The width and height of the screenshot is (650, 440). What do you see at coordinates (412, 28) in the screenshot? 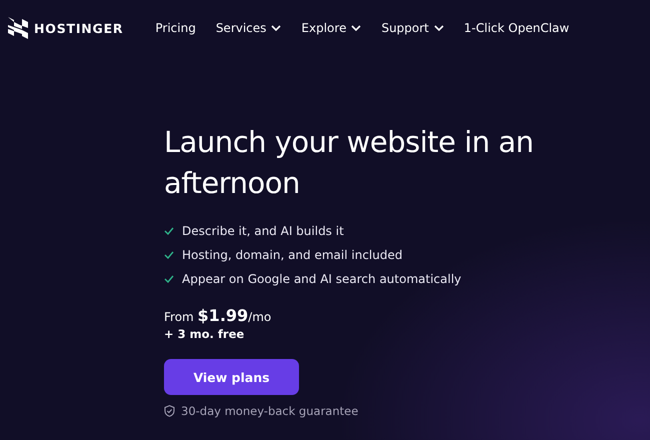
I see `nav-link: Support` at bounding box center [412, 28].